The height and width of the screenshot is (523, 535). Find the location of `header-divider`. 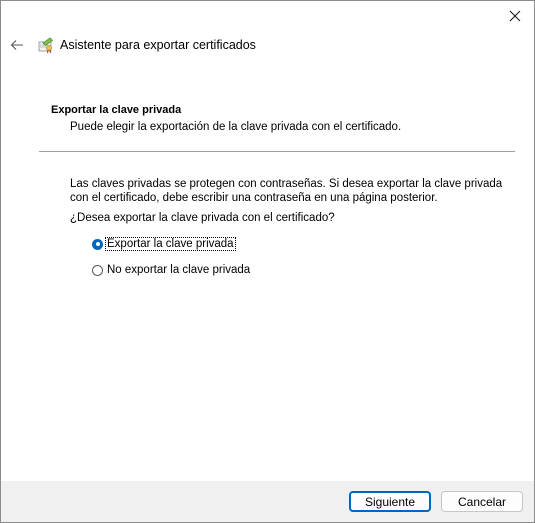

header-divider is located at coordinates (277, 151).